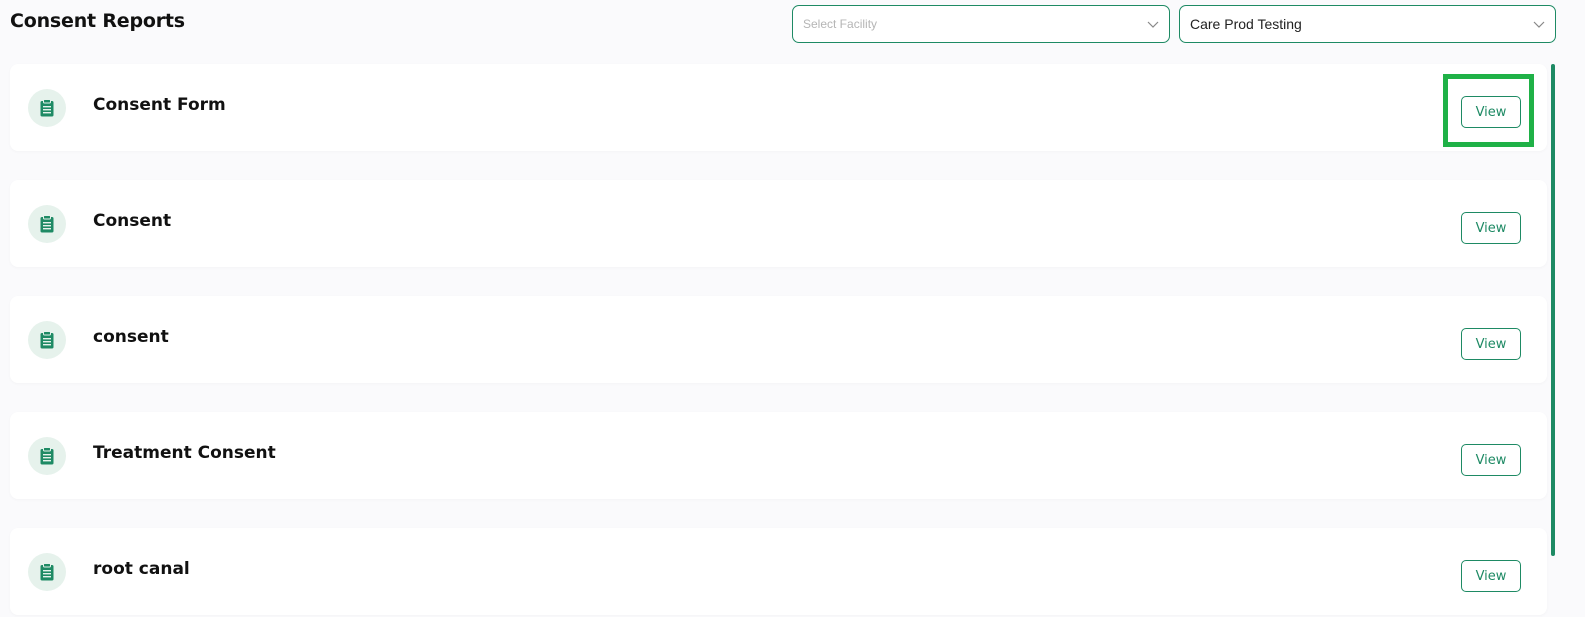  What do you see at coordinates (778, 107) in the screenshot?
I see `report-card: Consent Form View` at bounding box center [778, 107].